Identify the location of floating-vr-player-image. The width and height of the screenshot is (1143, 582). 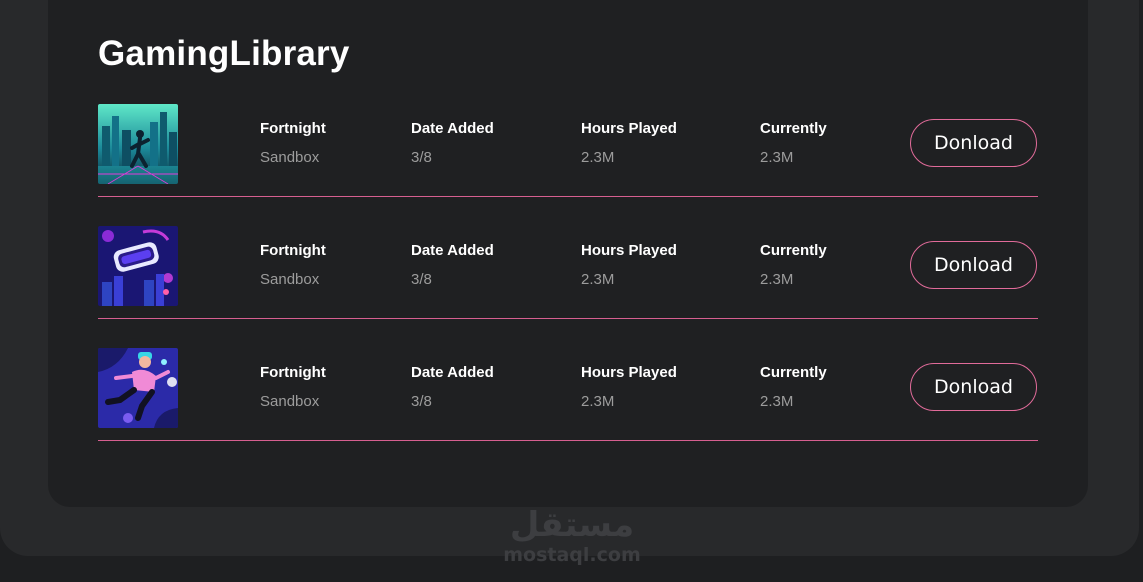
(138, 388).